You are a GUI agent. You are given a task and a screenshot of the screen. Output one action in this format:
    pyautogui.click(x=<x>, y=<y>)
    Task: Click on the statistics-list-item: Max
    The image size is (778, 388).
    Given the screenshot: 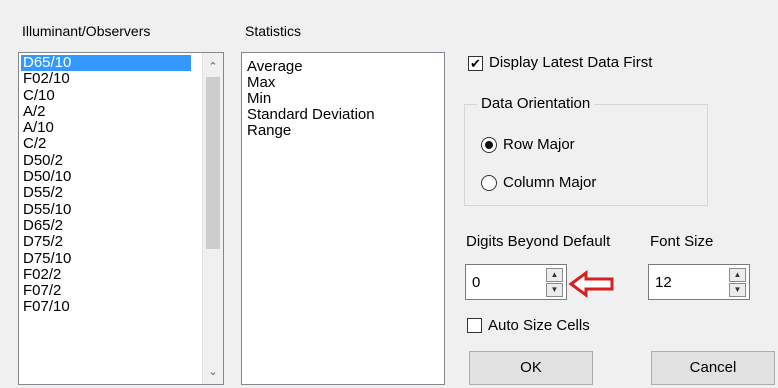 What is the action you would take?
    pyautogui.click(x=310, y=83)
    